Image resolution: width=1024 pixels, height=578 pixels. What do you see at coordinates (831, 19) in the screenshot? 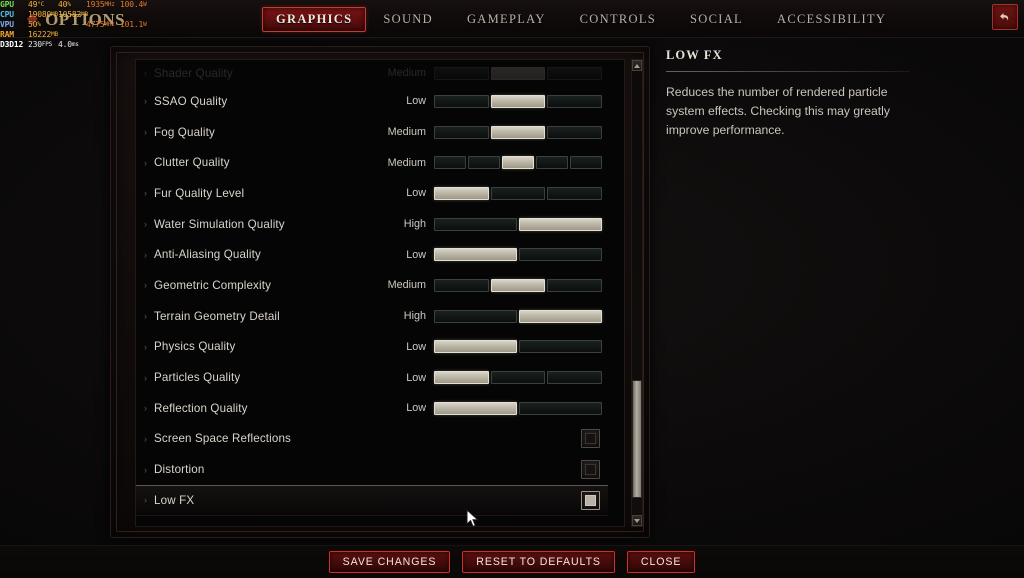
I see `tab-accessibility: ACCESSIBILITY` at bounding box center [831, 19].